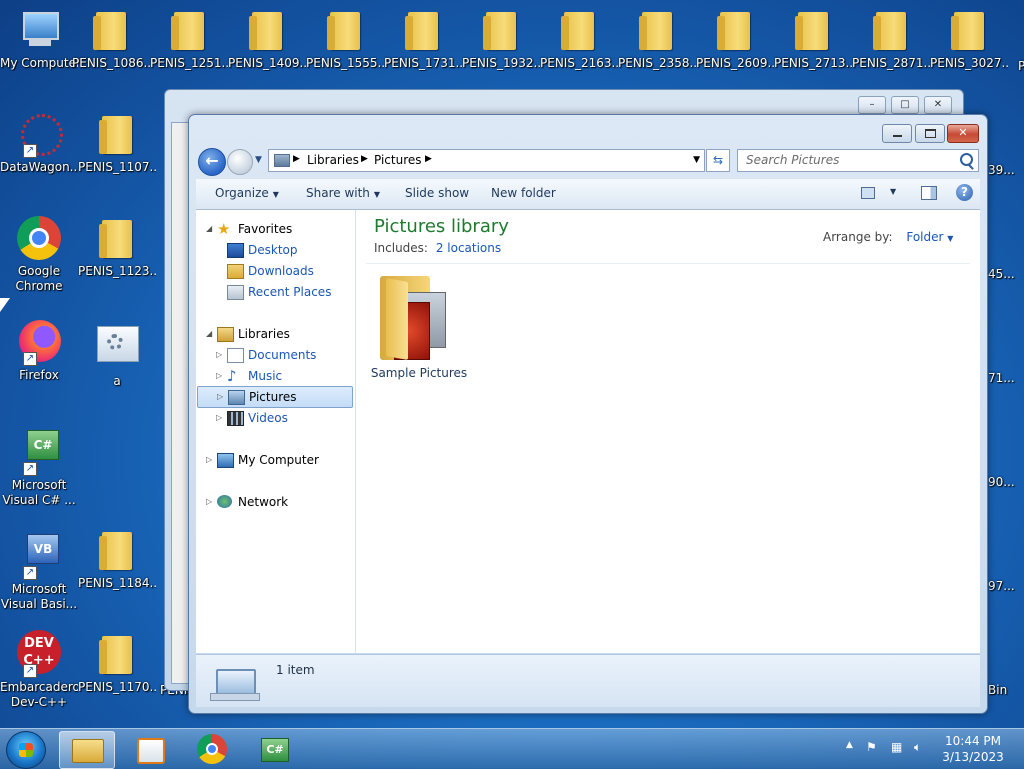  I want to click on bg-close-button: ✕, so click(938, 105).